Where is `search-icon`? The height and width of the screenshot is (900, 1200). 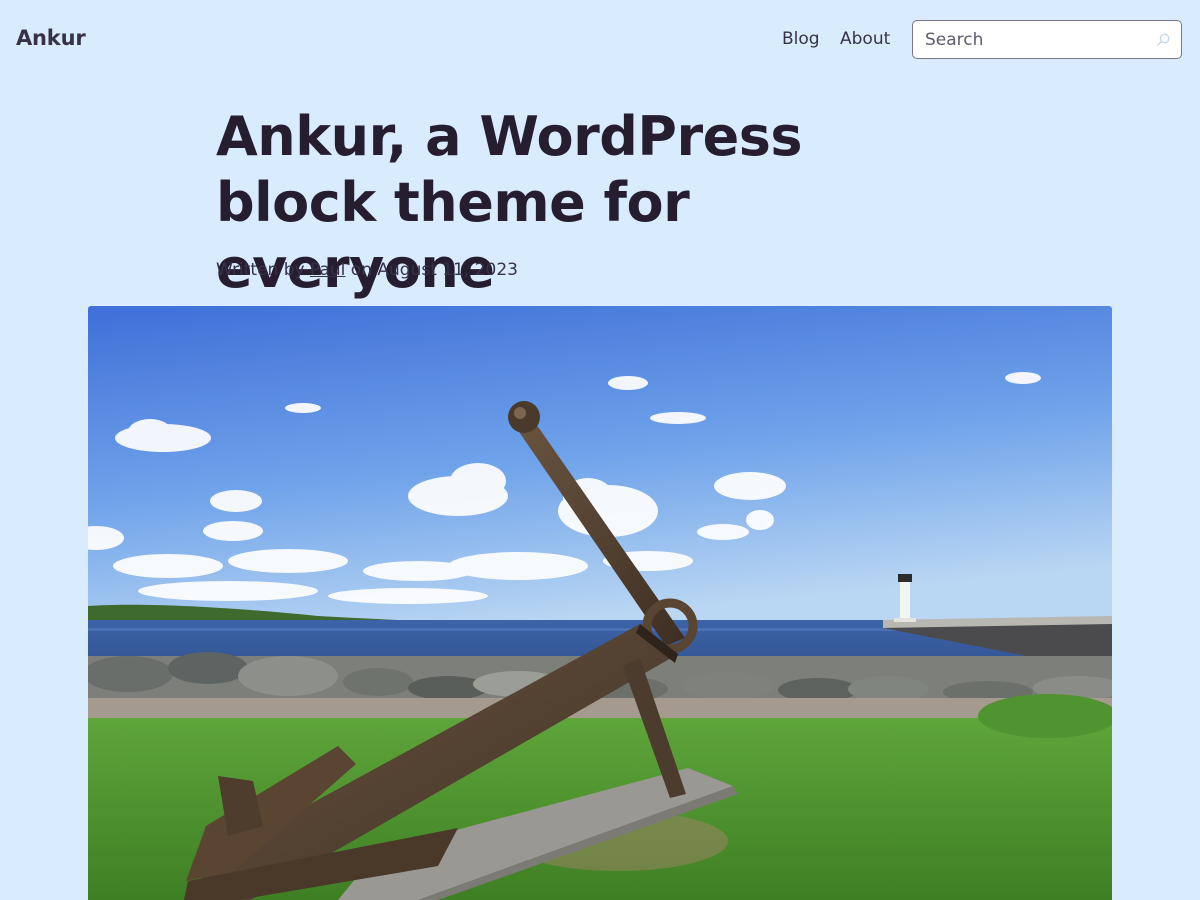 search-icon is located at coordinates (1163, 39).